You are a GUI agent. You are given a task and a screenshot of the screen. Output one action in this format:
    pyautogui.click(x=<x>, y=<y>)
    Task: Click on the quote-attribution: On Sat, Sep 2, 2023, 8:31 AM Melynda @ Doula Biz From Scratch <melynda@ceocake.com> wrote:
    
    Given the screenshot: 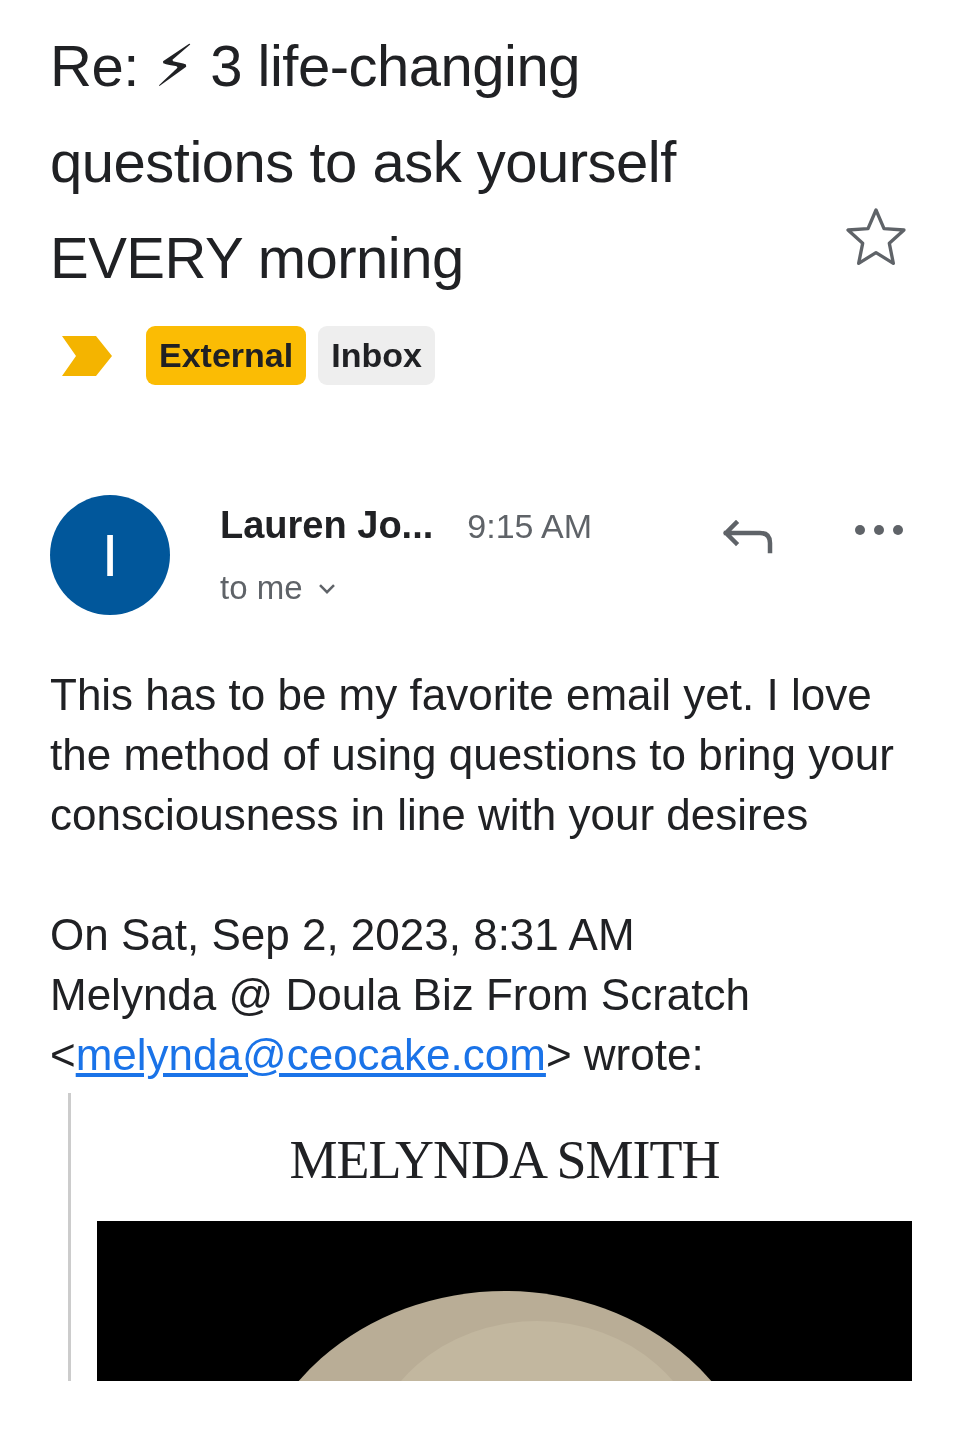 What is the action you would take?
    pyautogui.click(x=400, y=995)
    